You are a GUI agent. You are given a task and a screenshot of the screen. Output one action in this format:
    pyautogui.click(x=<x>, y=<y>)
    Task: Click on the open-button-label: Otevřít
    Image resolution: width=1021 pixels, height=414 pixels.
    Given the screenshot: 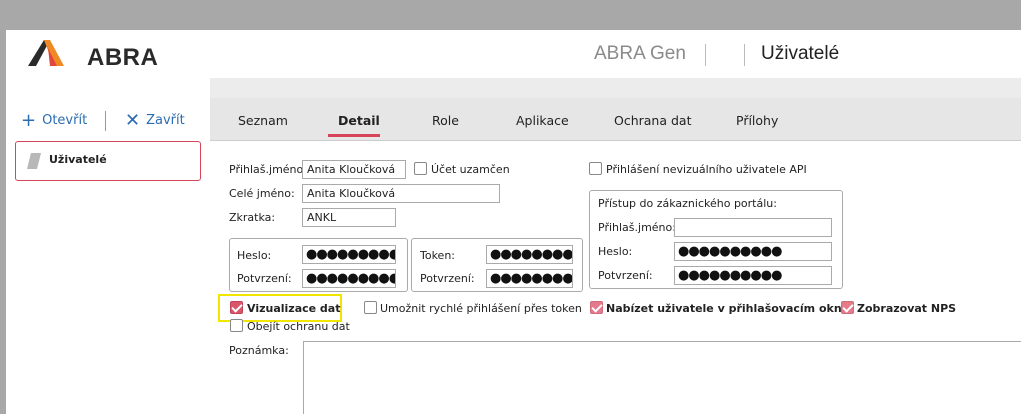 What is the action you would take?
    pyautogui.click(x=65, y=120)
    